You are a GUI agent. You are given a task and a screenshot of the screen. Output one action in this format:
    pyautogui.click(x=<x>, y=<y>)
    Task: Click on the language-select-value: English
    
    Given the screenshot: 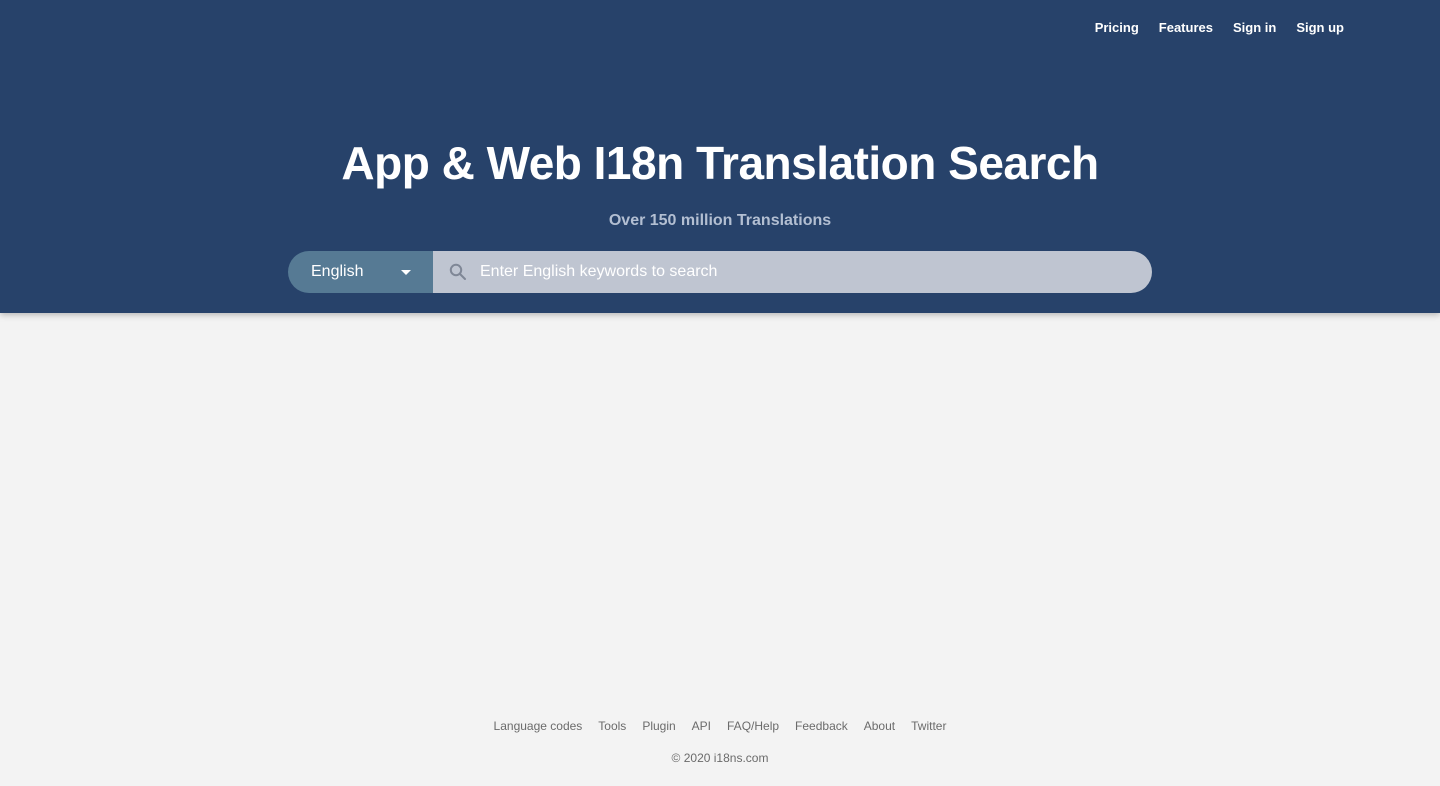 What is the action you would take?
    pyautogui.click(x=337, y=271)
    